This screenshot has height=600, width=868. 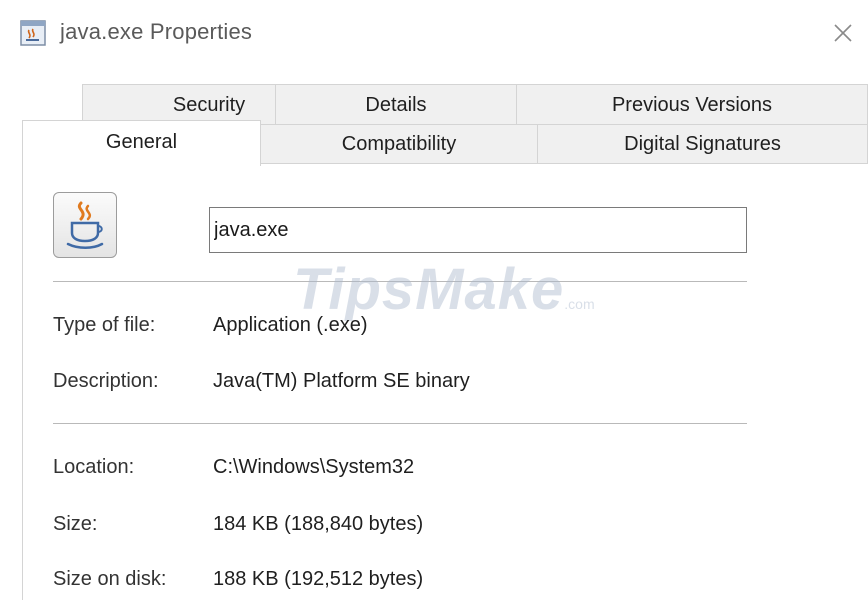 What do you see at coordinates (110, 579) in the screenshot?
I see `size-on-disk-label: Size on disk:` at bounding box center [110, 579].